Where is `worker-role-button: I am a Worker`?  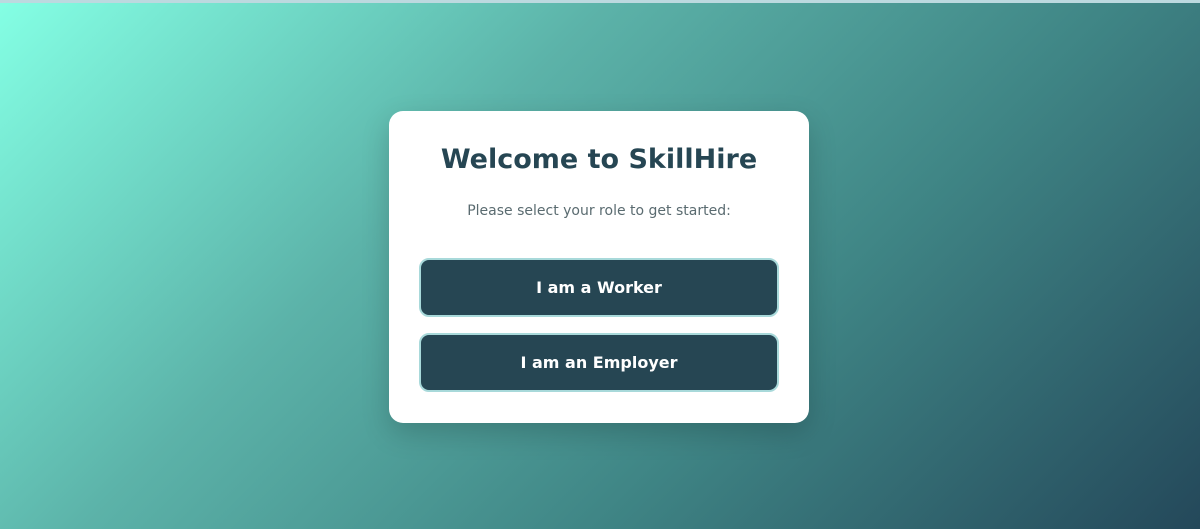 worker-role-button: I am a Worker is located at coordinates (599, 287).